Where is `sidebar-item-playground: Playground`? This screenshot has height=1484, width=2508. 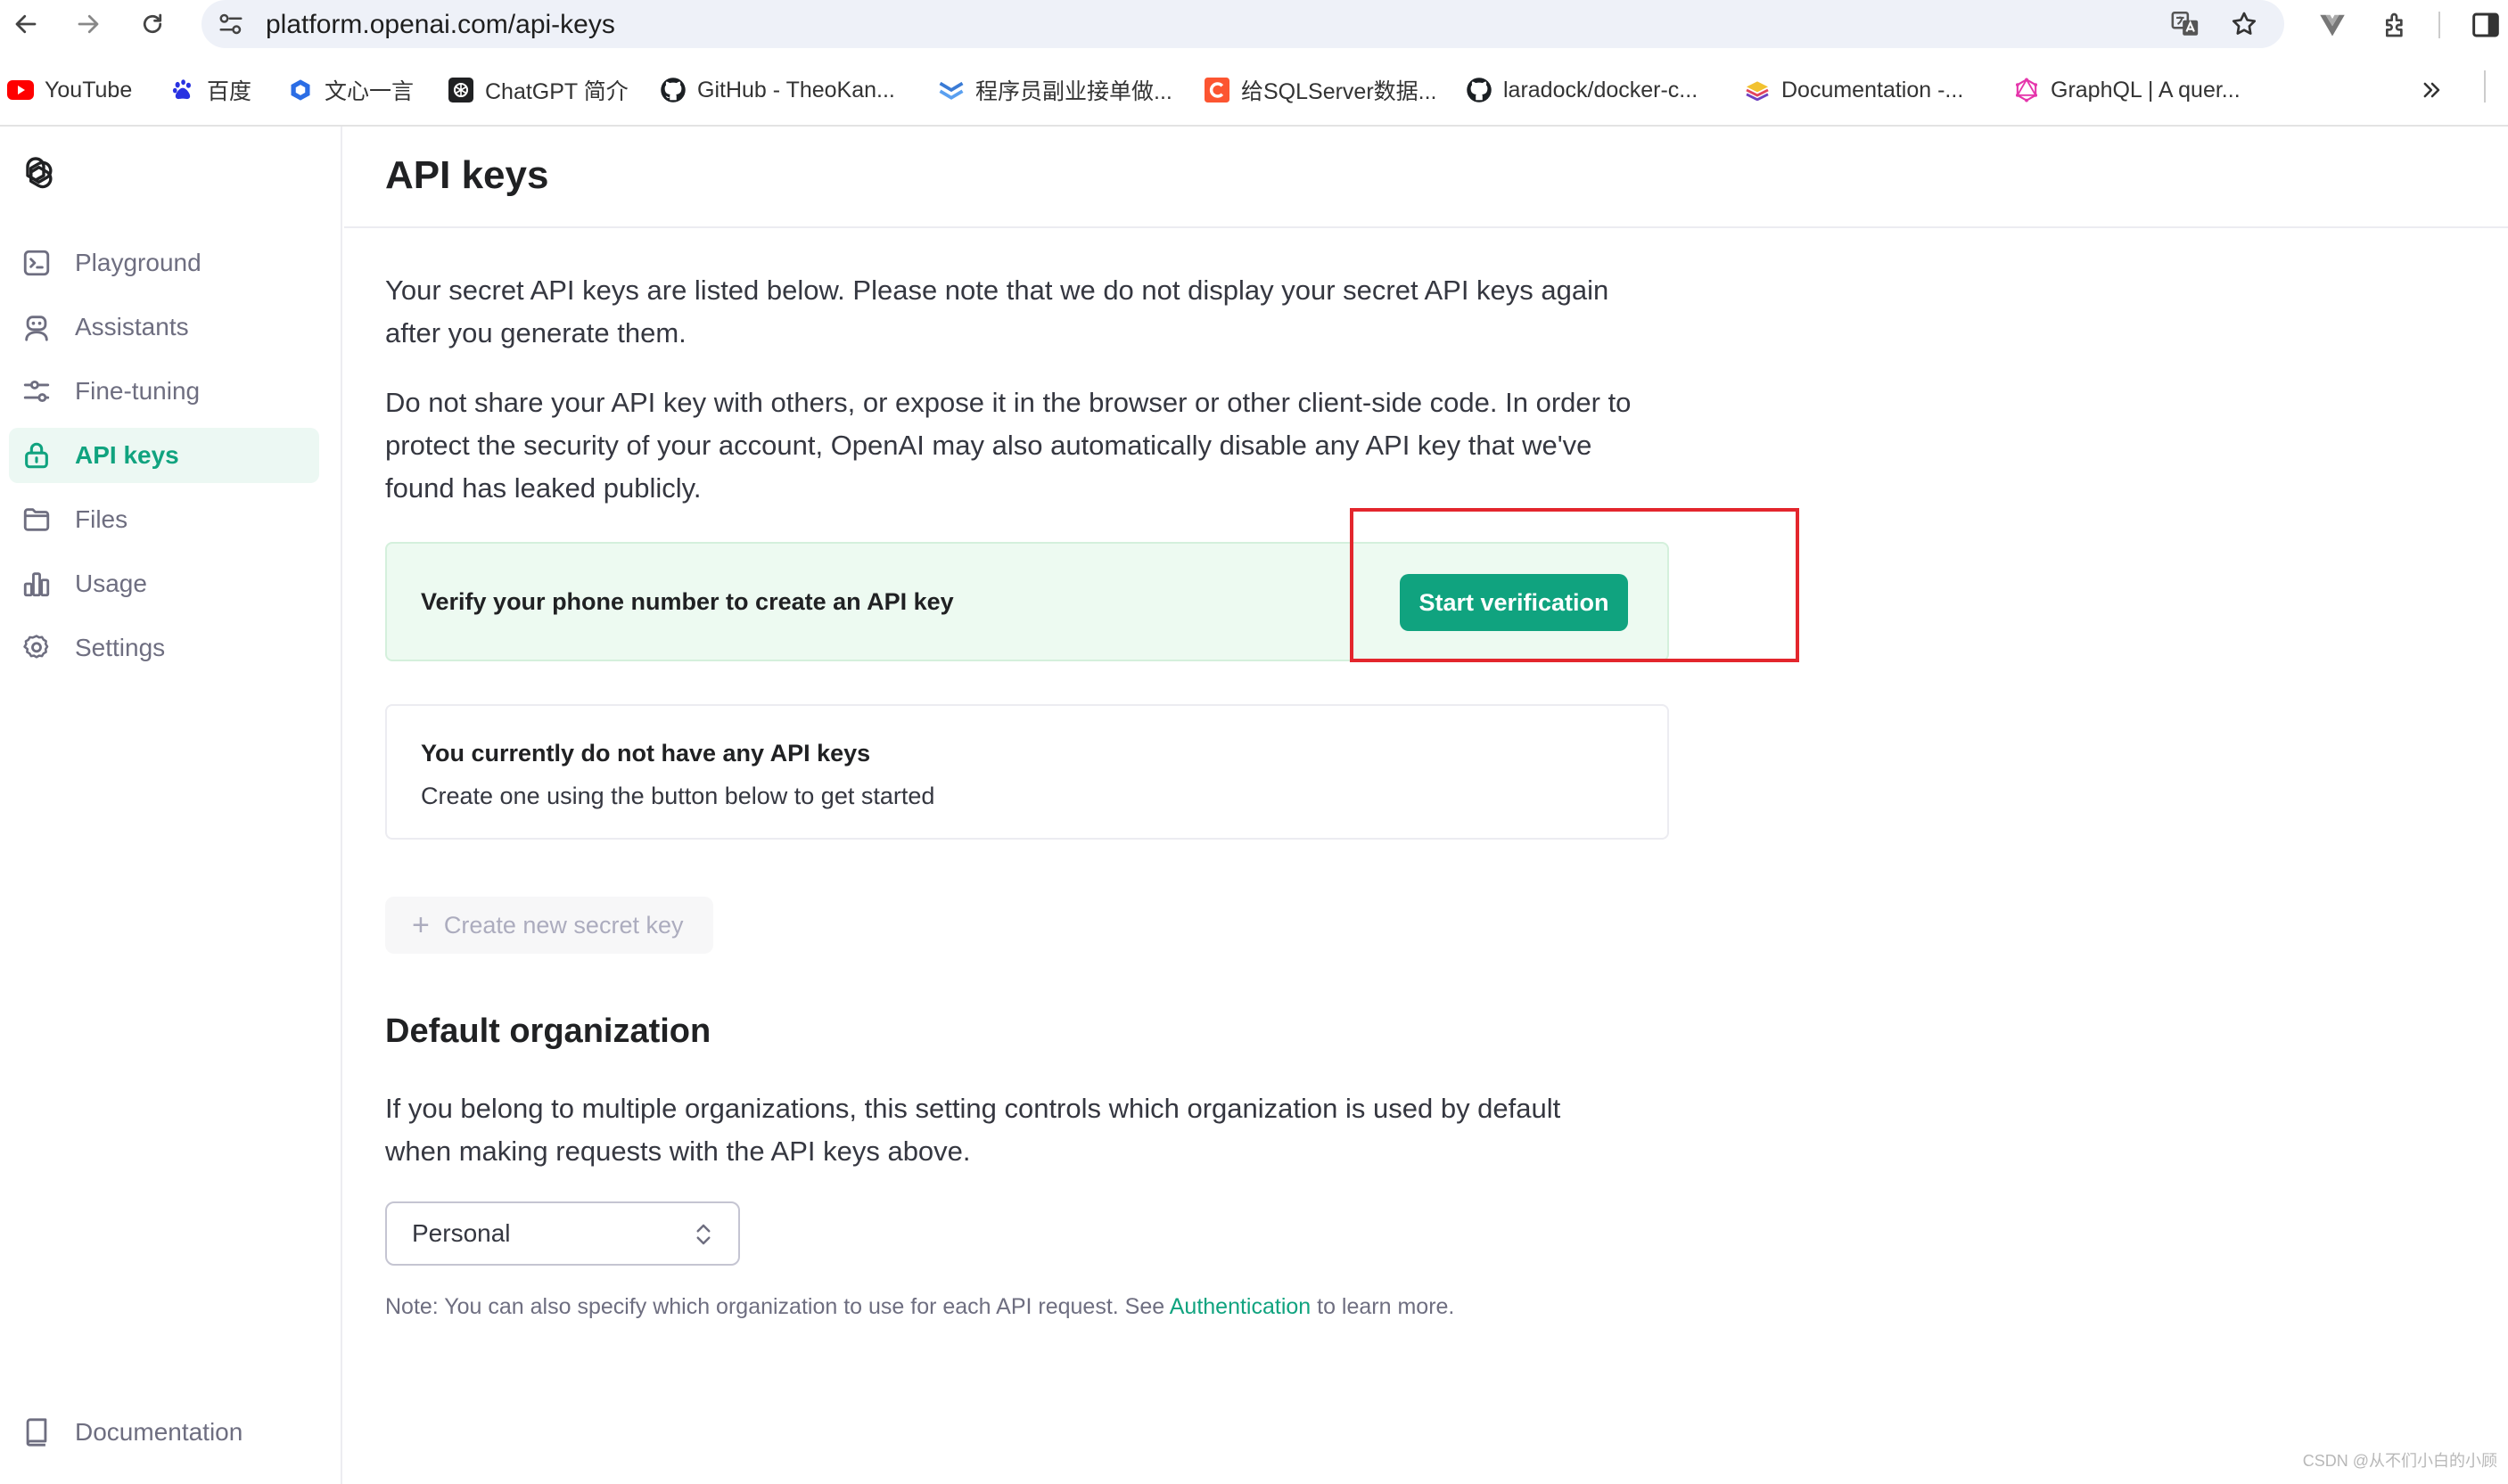 sidebar-item-playground: Playground is located at coordinates (164, 263).